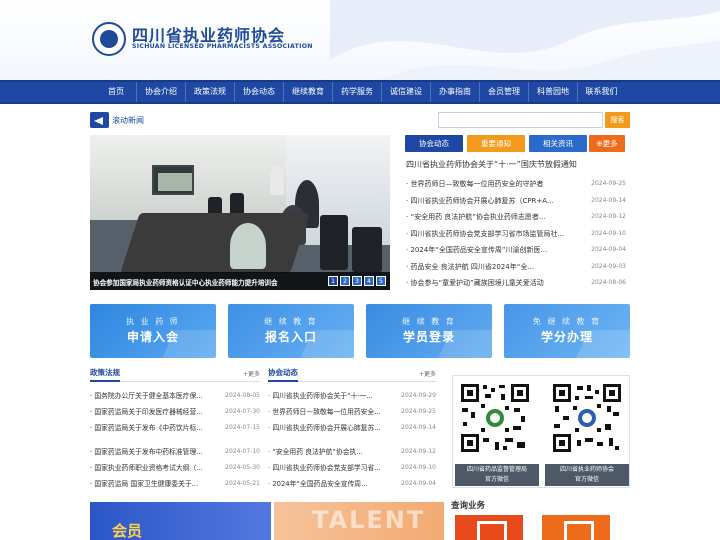 The width and height of the screenshot is (720, 540). Describe the element at coordinates (175, 484) in the screenshot. I see `list-item: · 国家药监局 国家卫生健康委关于... 2024-05-21` at that location.